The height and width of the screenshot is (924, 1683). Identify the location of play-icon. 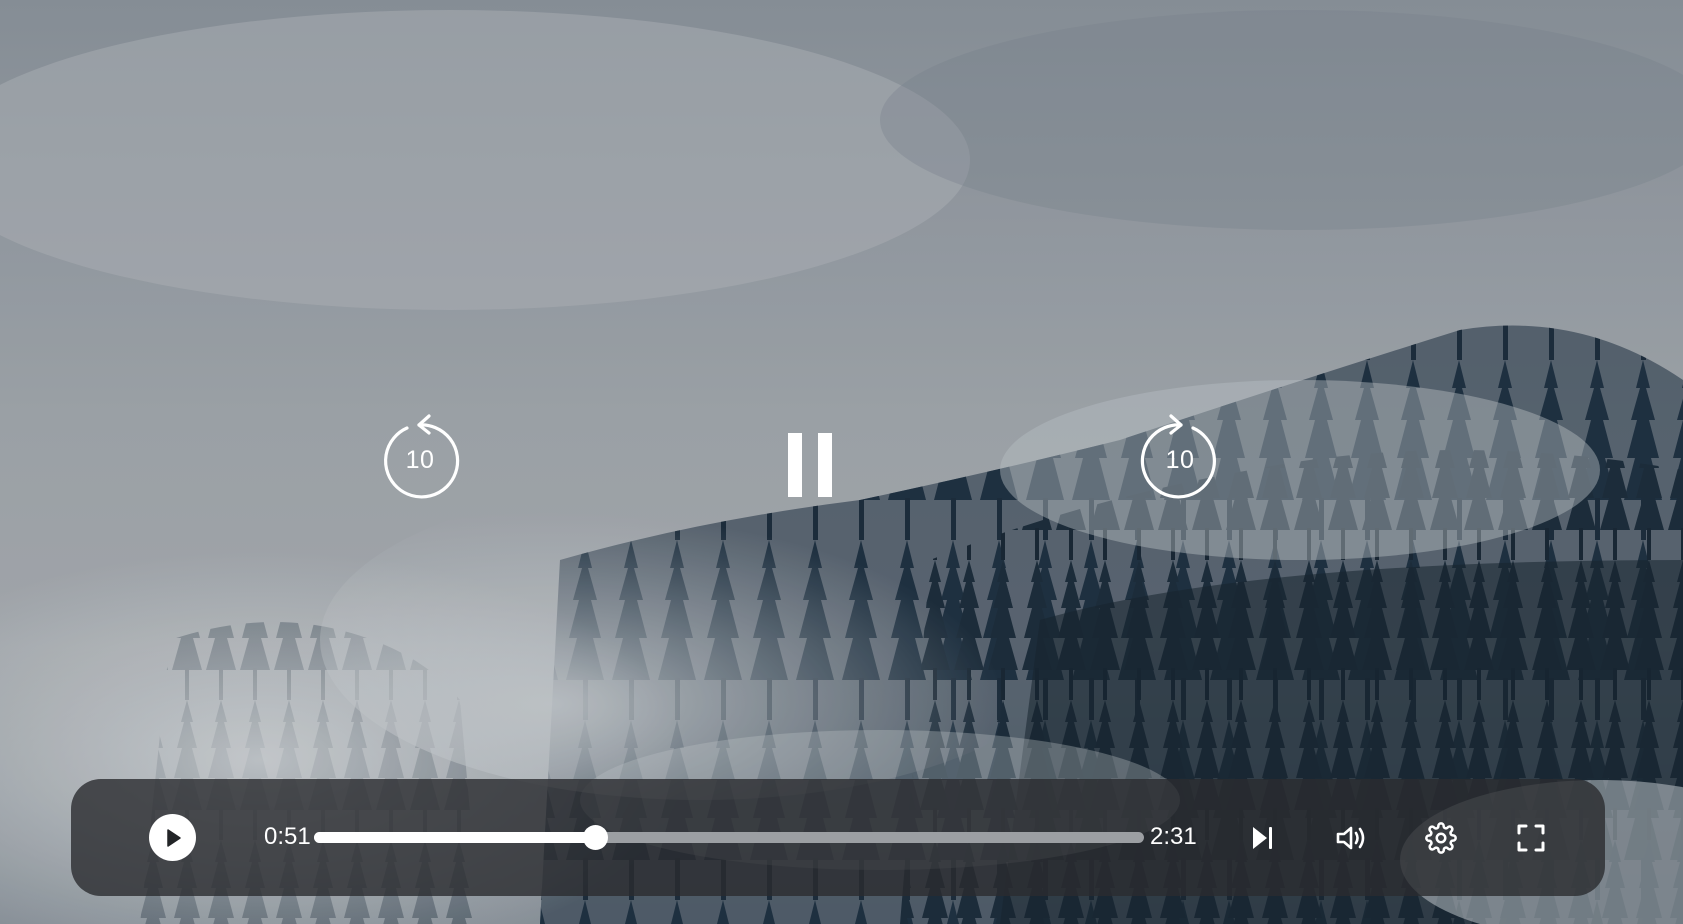
(173, 837).